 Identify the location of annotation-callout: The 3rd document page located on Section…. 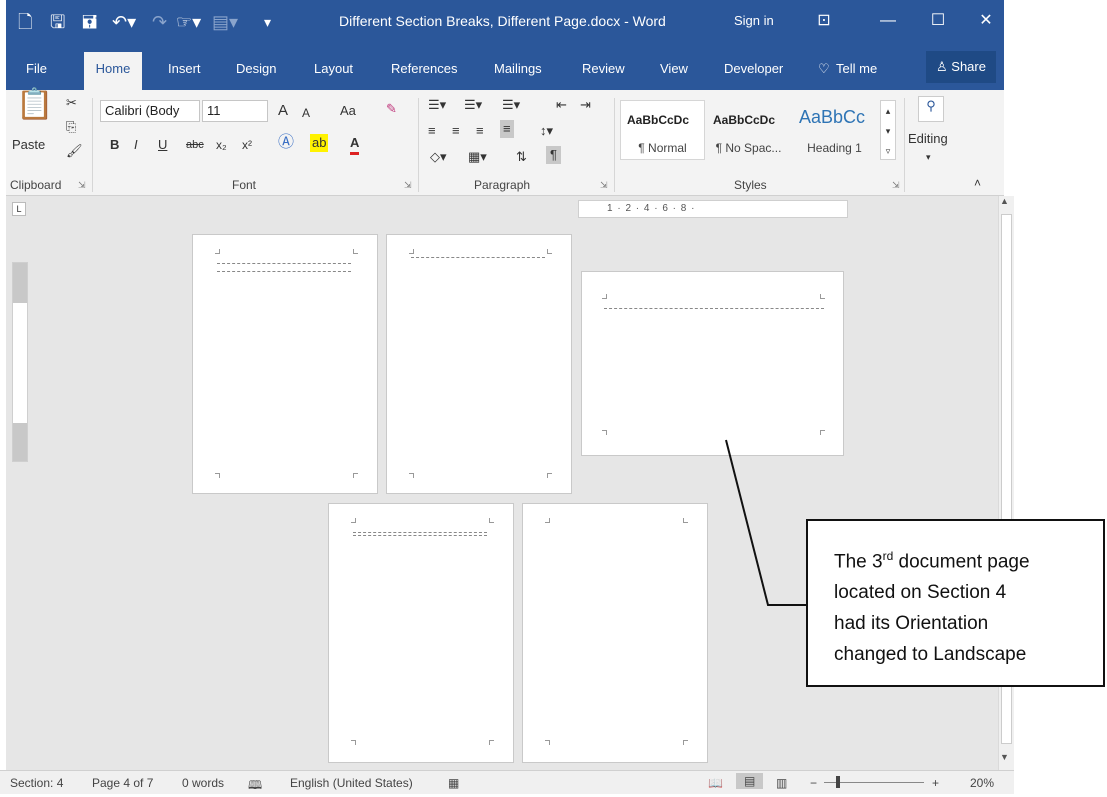
(955, 603).